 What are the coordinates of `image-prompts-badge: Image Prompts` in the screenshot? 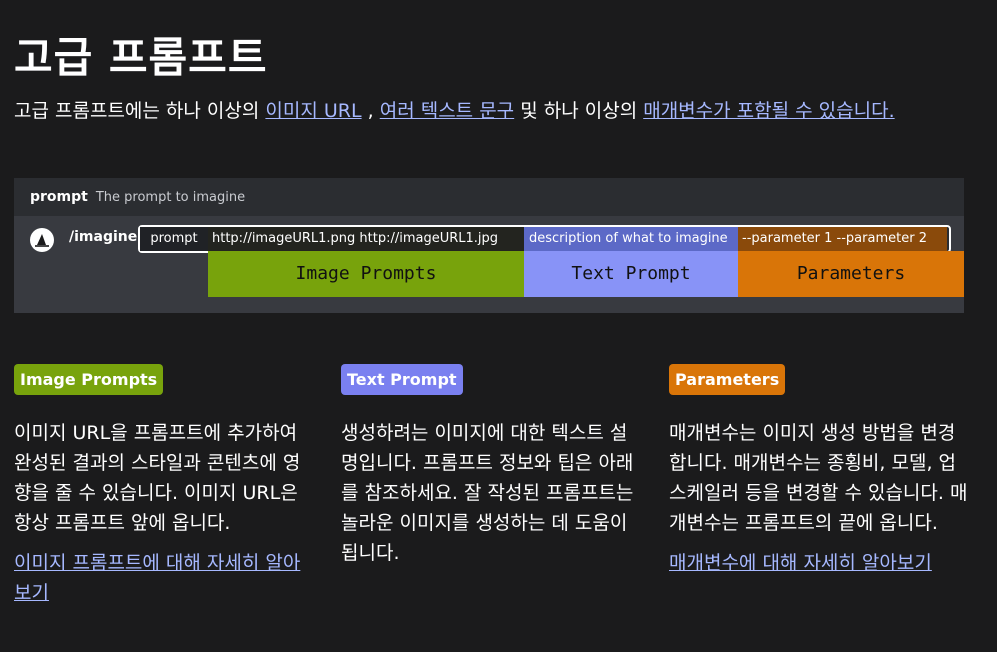 It's located at (89, 379).